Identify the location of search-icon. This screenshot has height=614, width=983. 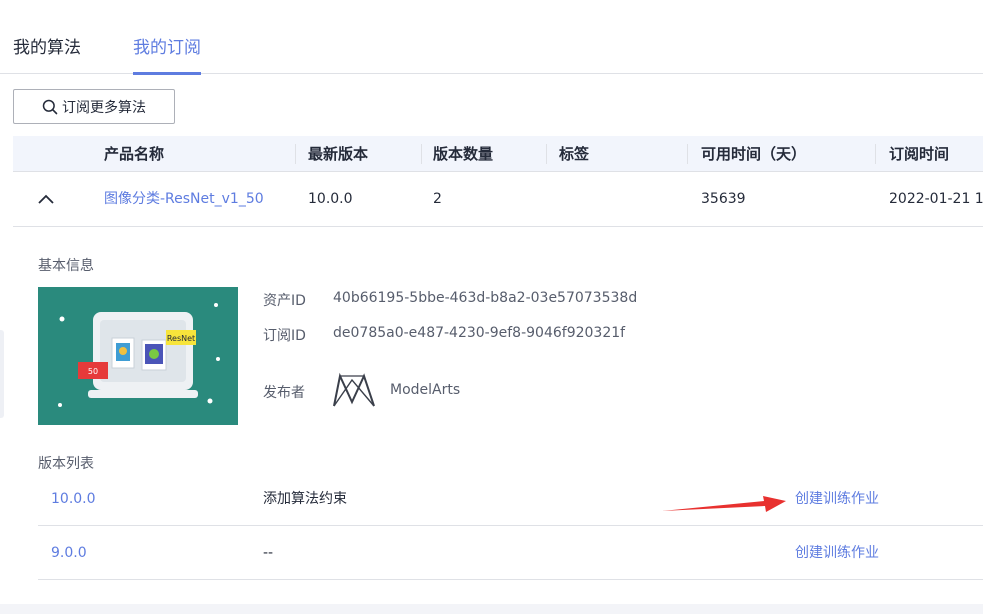
(50, 106).